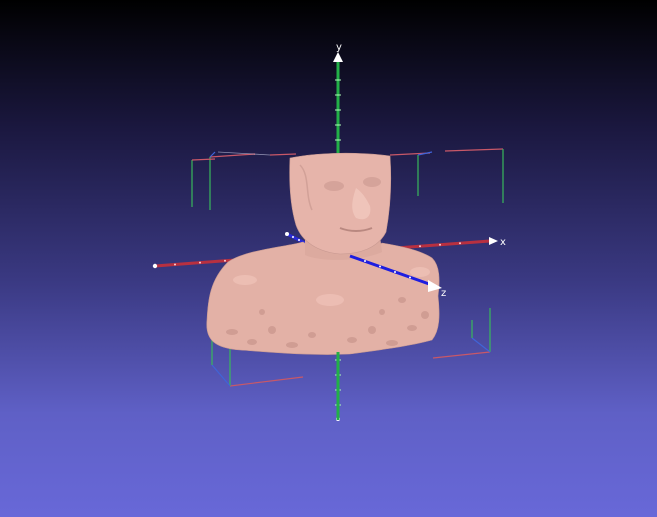  What do you see at coordinates (339, 47) in the screenshot?
I see `y-axis-label: y` at bounding box center [339, 47].